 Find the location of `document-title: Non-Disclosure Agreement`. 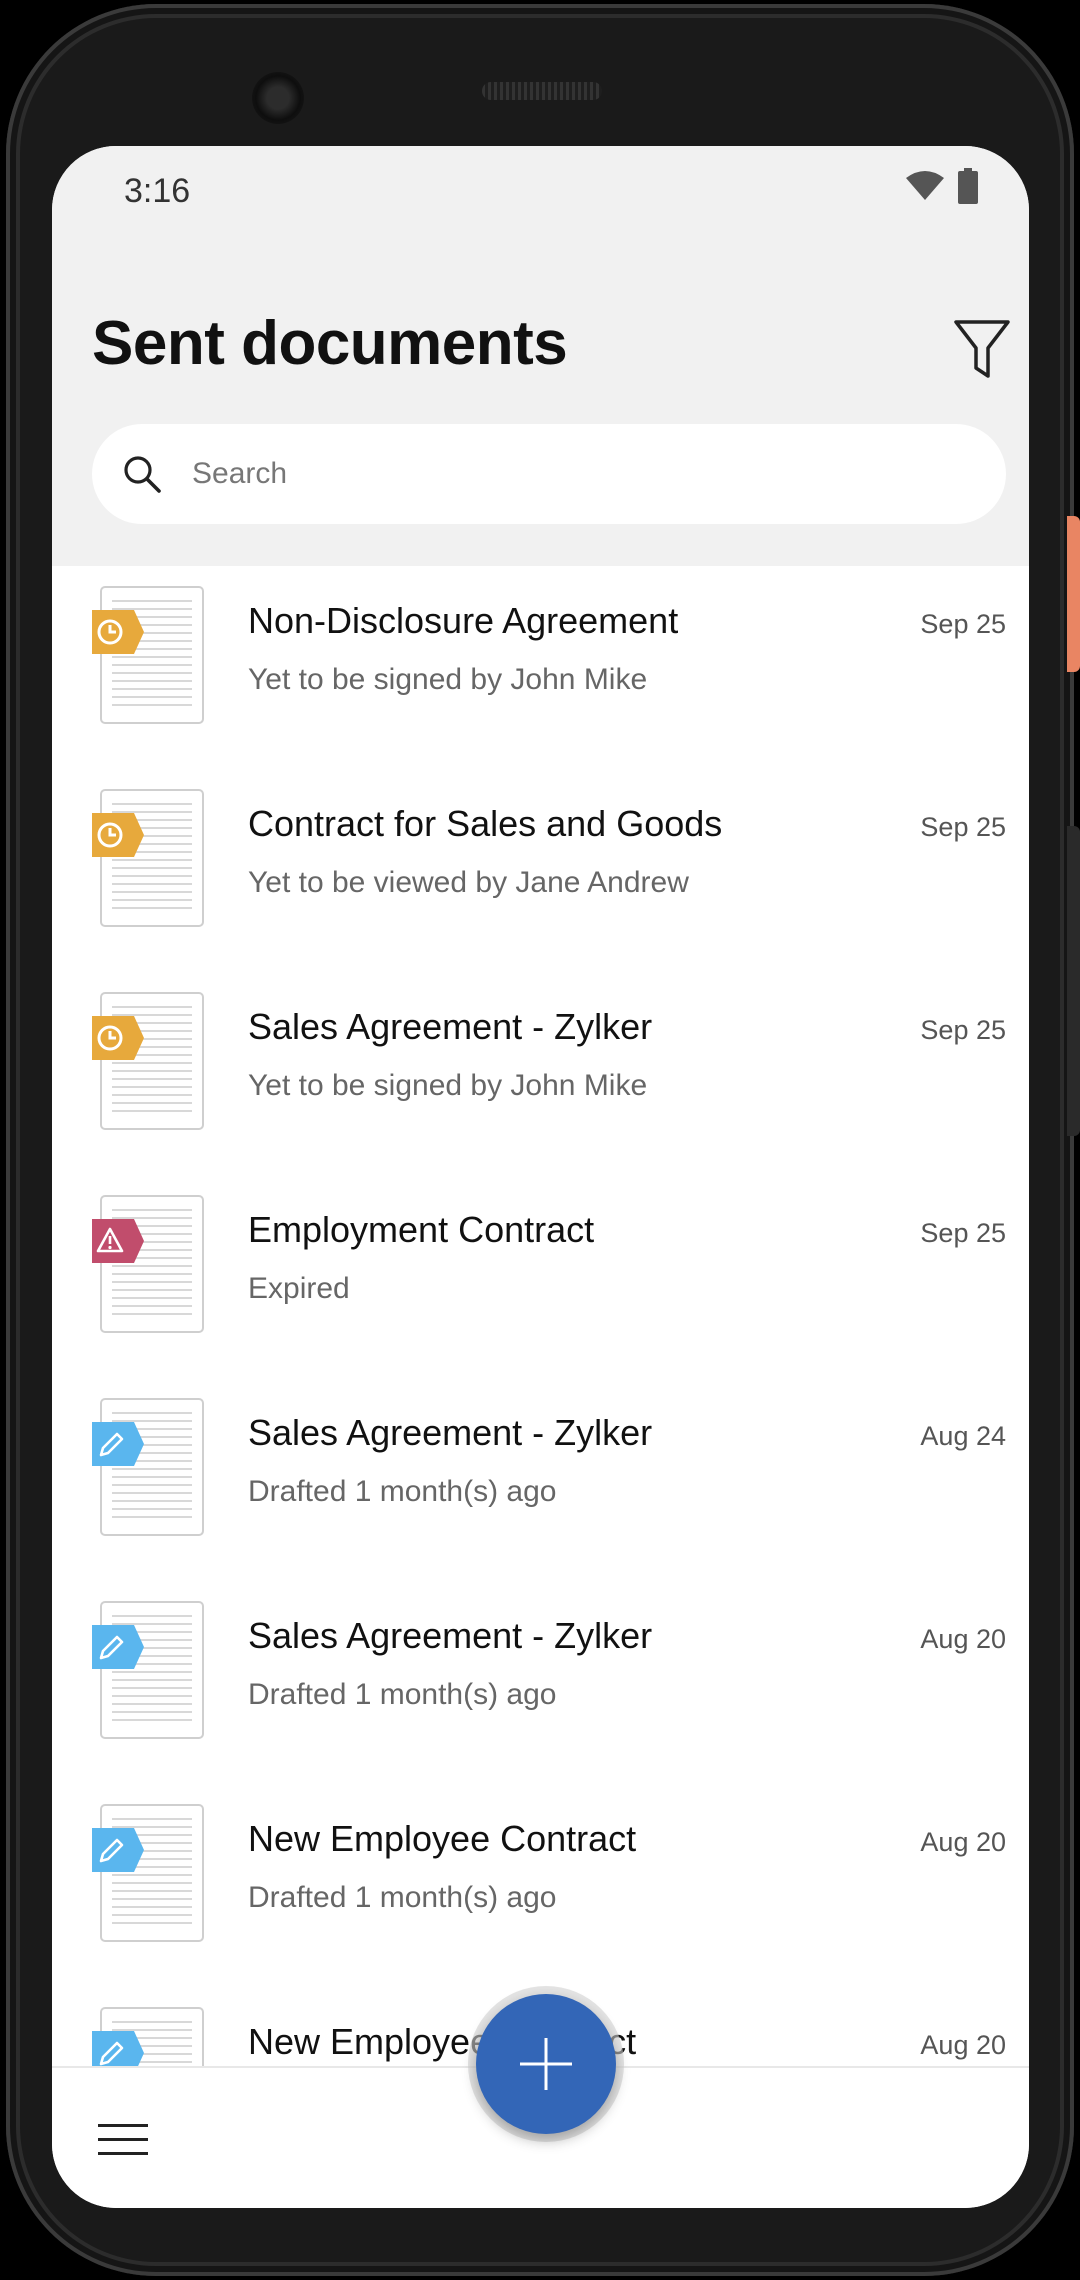

document-title: Non-Disclosure Agreement is located at coordinates (463, 620).